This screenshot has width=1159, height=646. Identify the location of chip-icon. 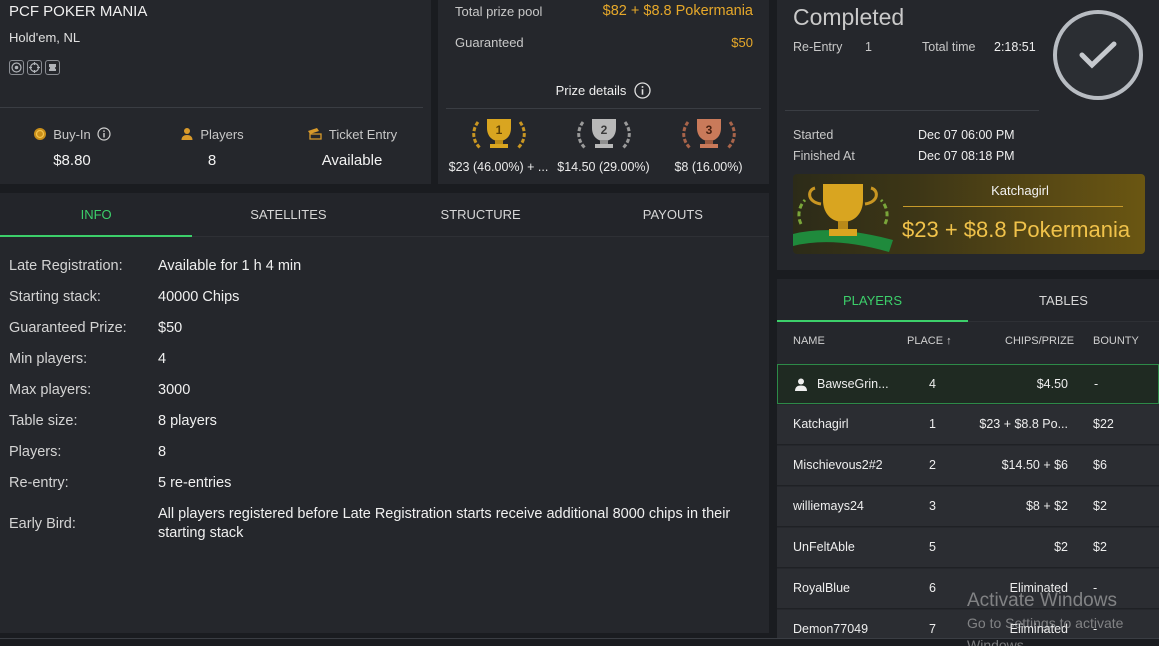
(16, 67).